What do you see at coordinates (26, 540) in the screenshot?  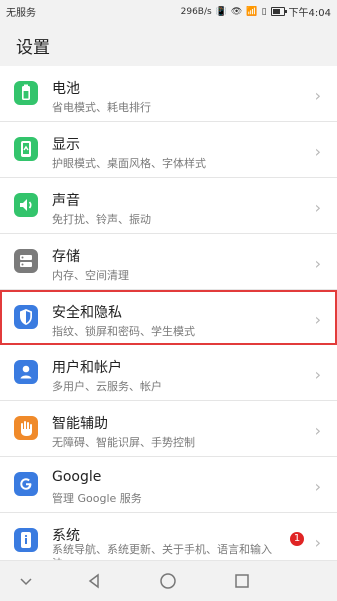 I see `system-info-icon` at bounding box center [26, 540].